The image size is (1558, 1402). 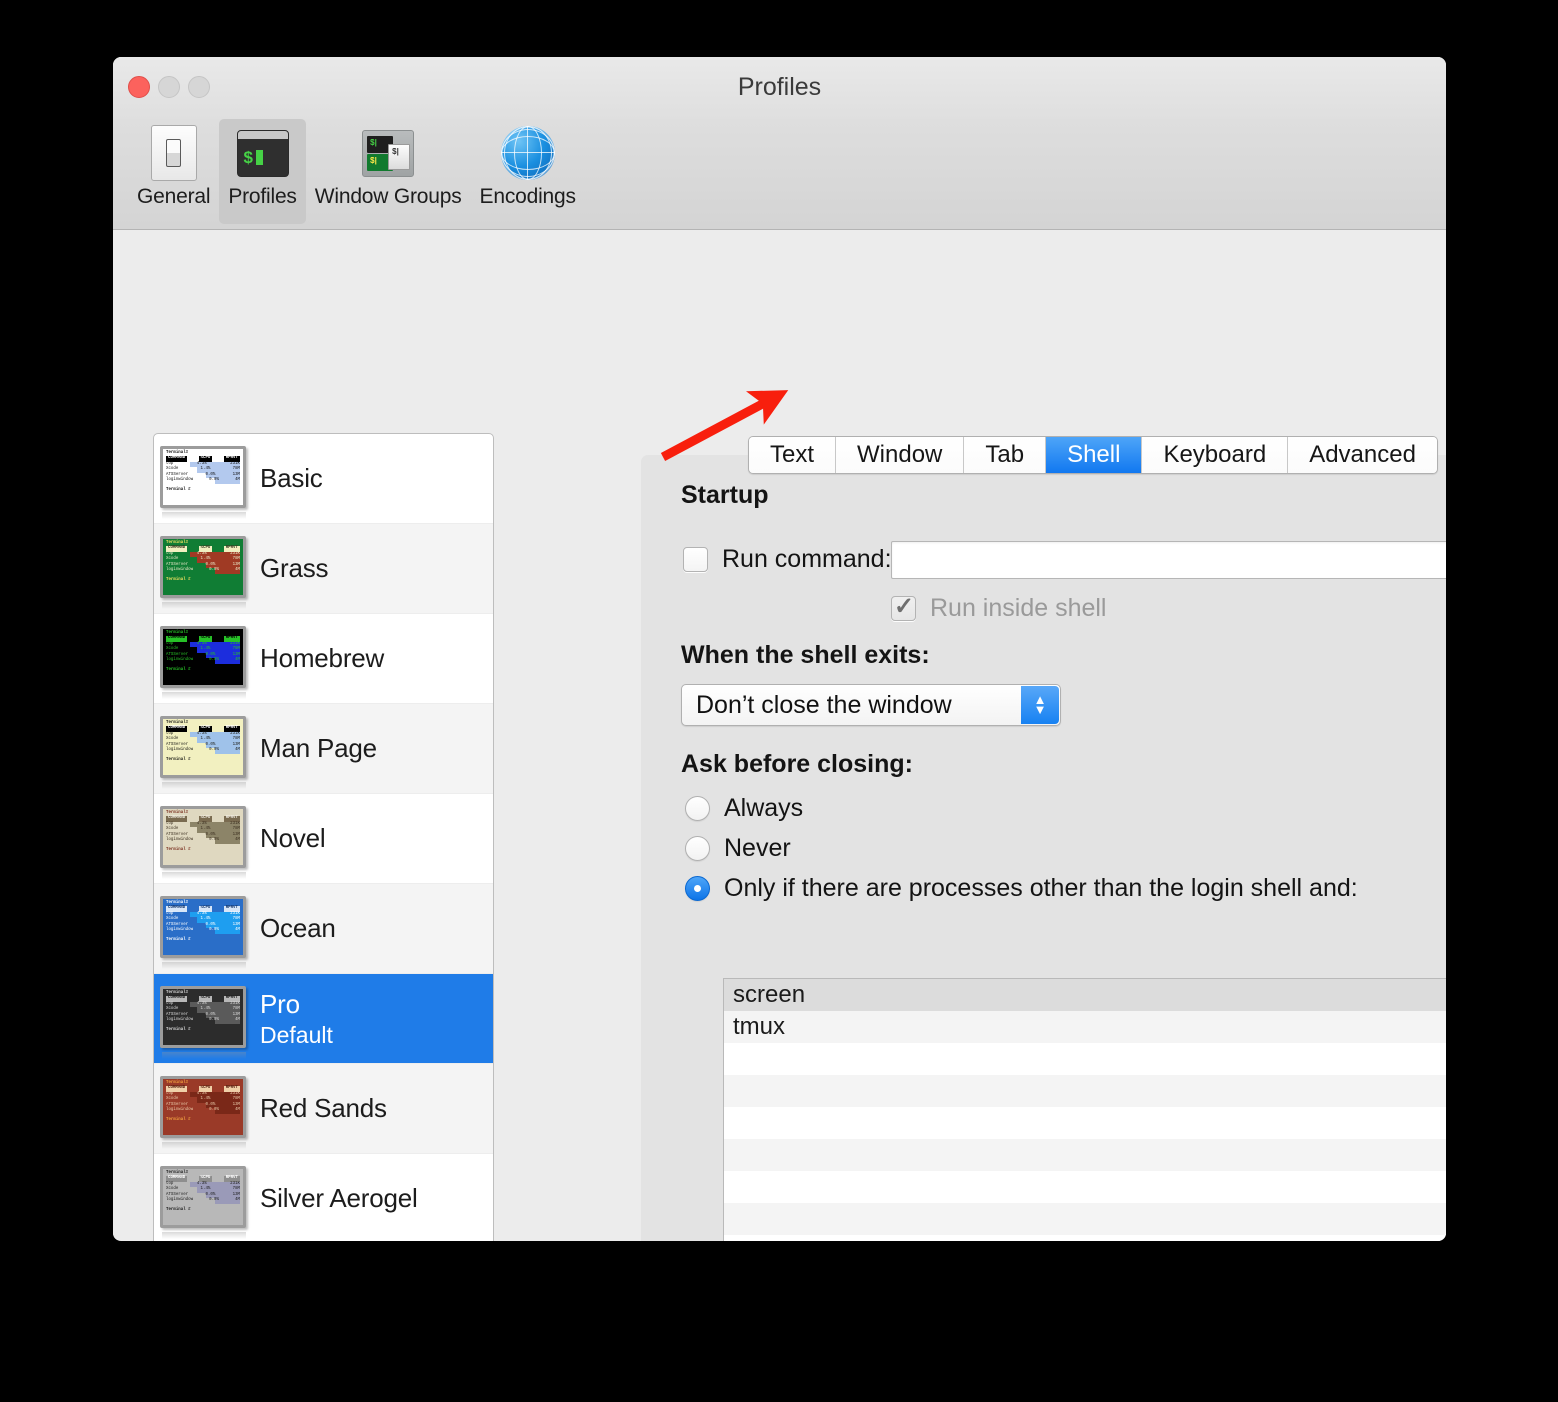 I want to click on tab-keyboard: Keyboard, so click(x=1215, y=455).